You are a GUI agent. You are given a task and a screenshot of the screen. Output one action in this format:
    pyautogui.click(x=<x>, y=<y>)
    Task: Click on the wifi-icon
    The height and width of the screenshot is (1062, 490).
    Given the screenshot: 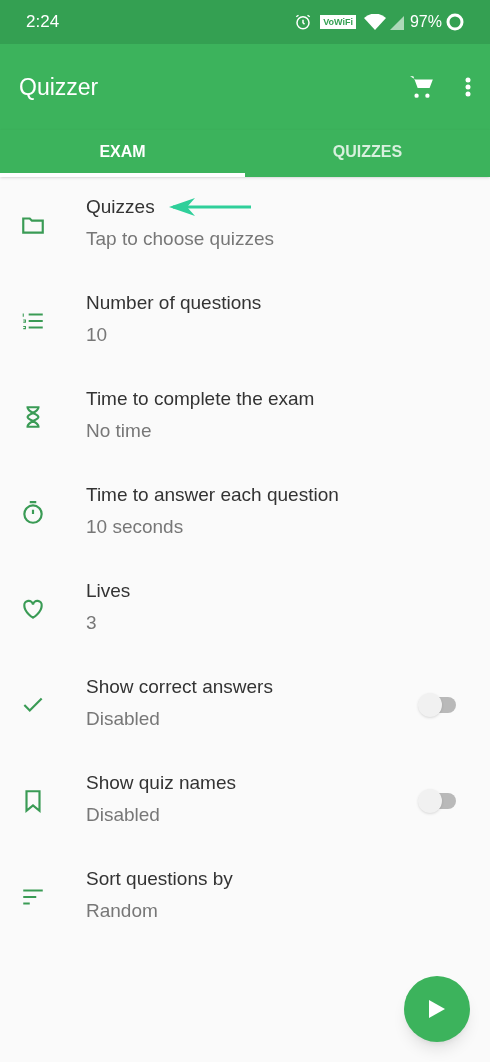 What is the action you would take?
    pyautogui.click(x=374, y=22)
    